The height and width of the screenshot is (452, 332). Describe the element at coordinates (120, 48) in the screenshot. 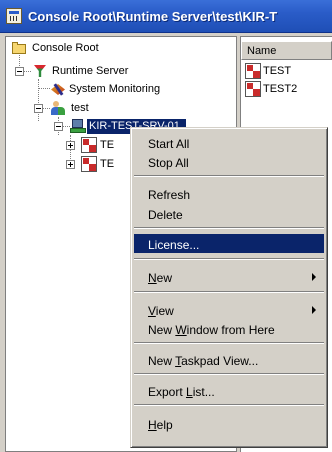

I see `tree-node-console-root: Console Root` at that location.